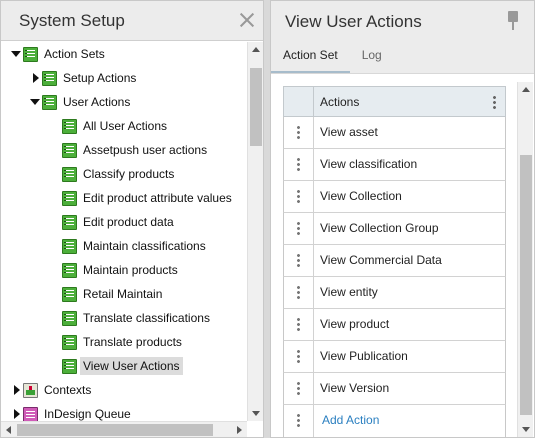 Image resolution: width=535 pixels, height=438 pixels. I want to click on table-row: View product, so click(394, 325).